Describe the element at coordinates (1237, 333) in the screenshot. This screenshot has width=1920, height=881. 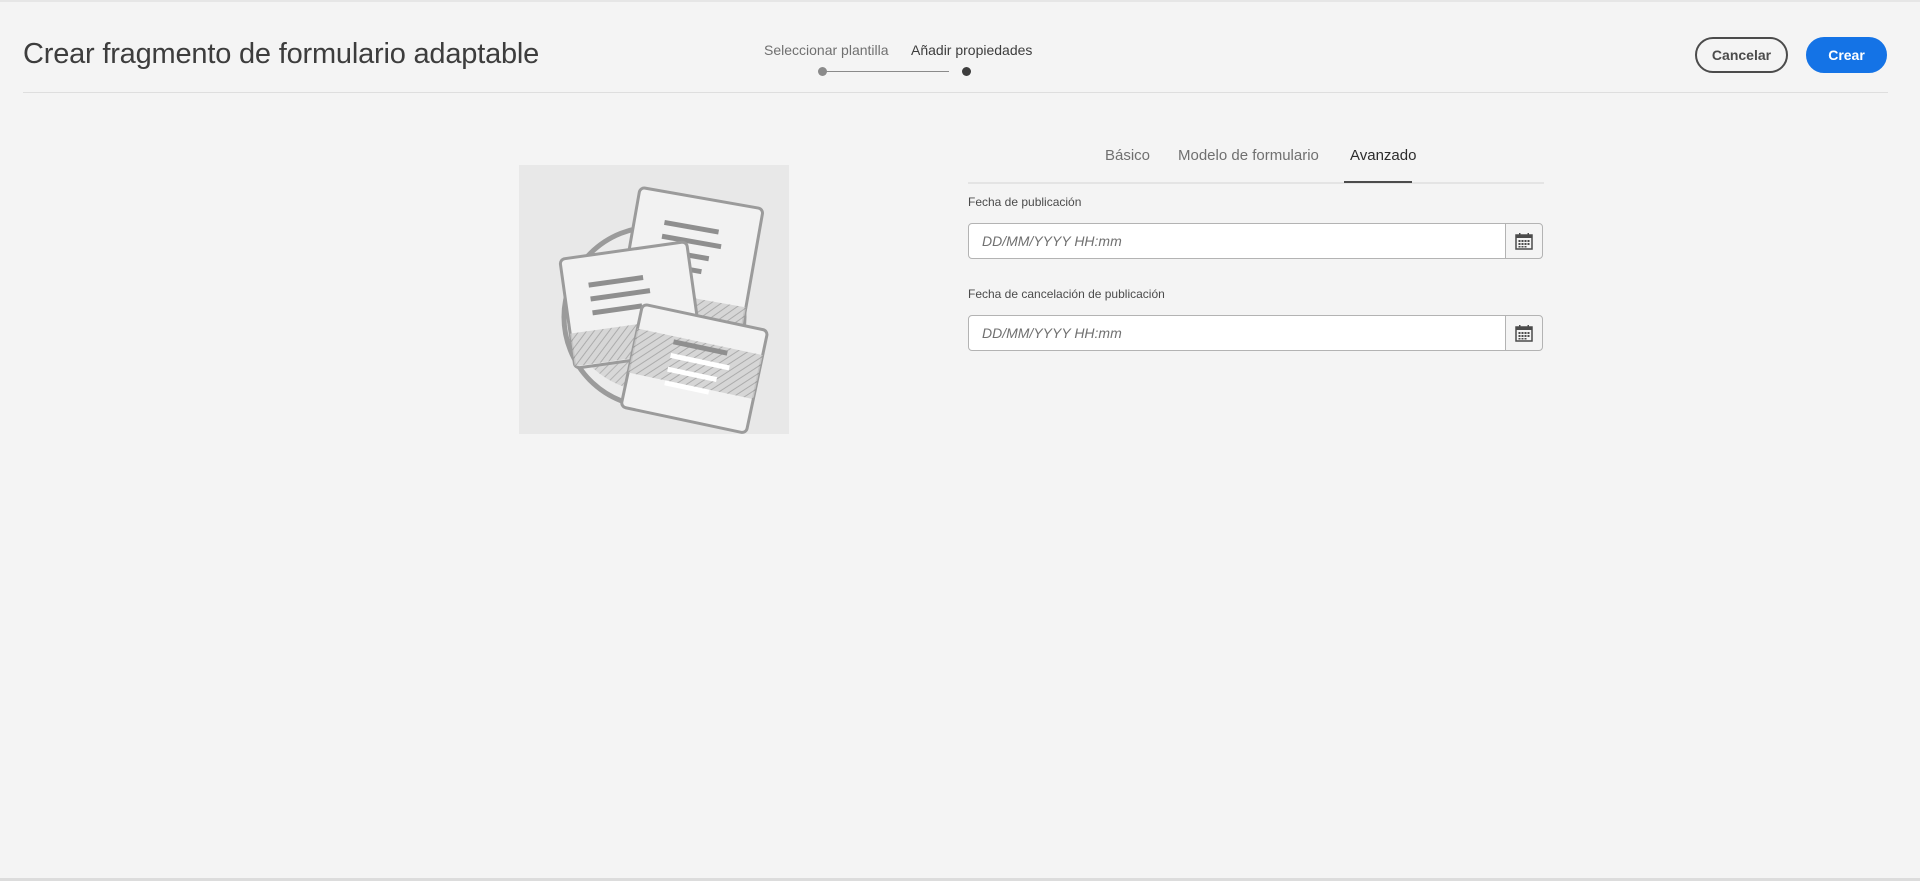
I see `unpublish-date-input` at that location.